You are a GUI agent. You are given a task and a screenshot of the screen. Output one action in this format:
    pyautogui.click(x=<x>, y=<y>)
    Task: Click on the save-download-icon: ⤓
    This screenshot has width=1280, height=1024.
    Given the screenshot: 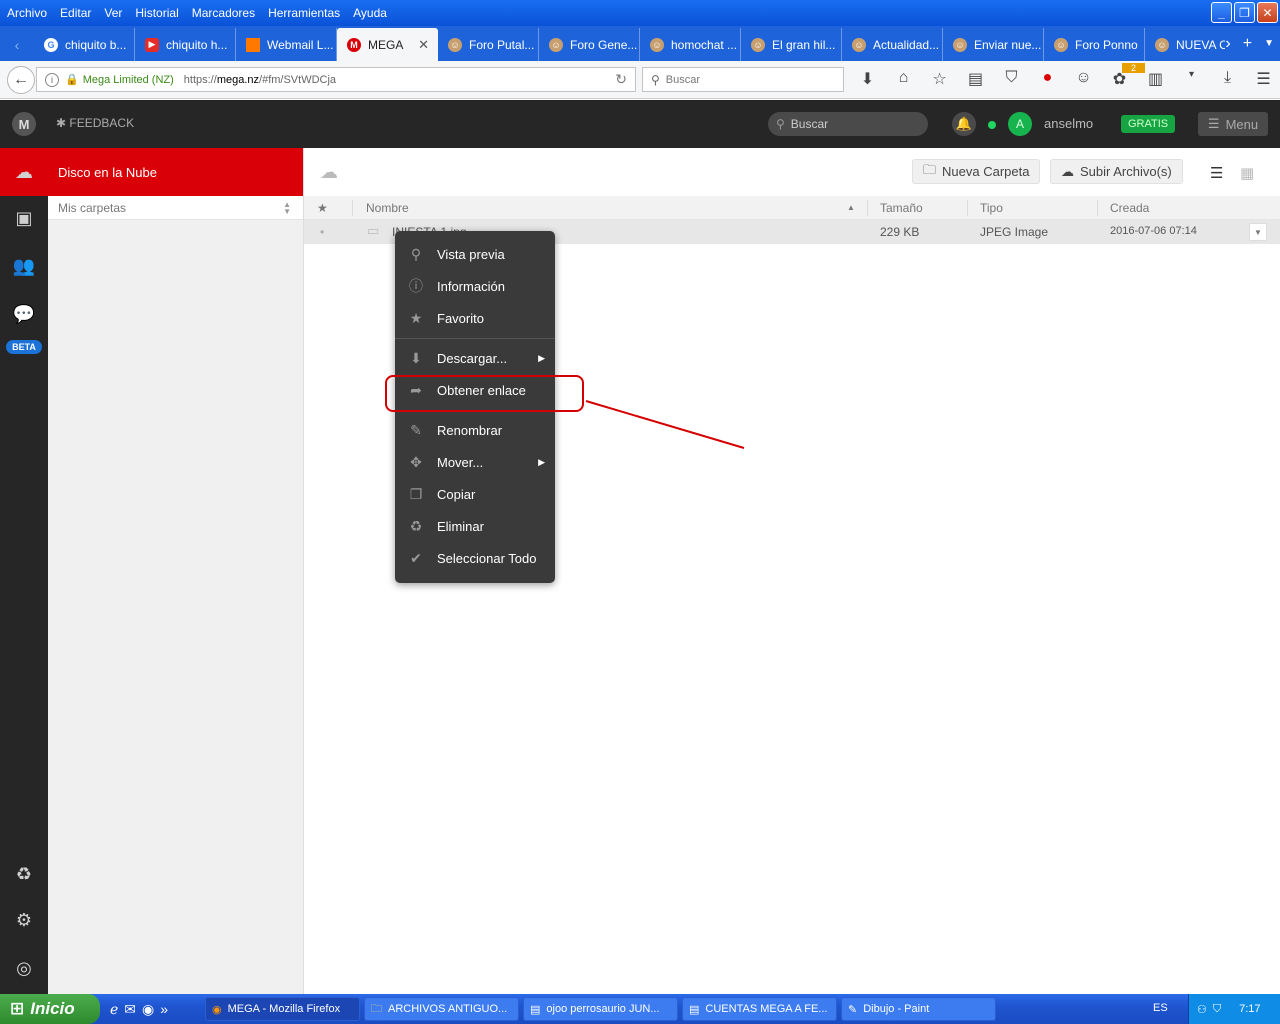 What is the action you would take?
    pyautogui.click(x=1227, y=79)
    